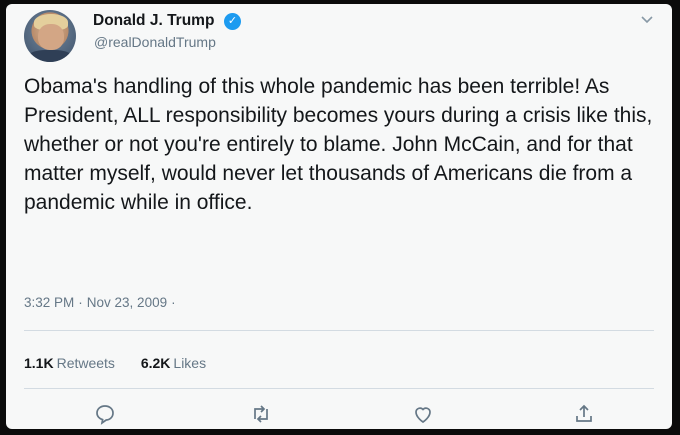 Image resolution: width=680 pixels, height=435 pixels. I want to click on author-handle: @realDonaldTrump, so click(155, 42).